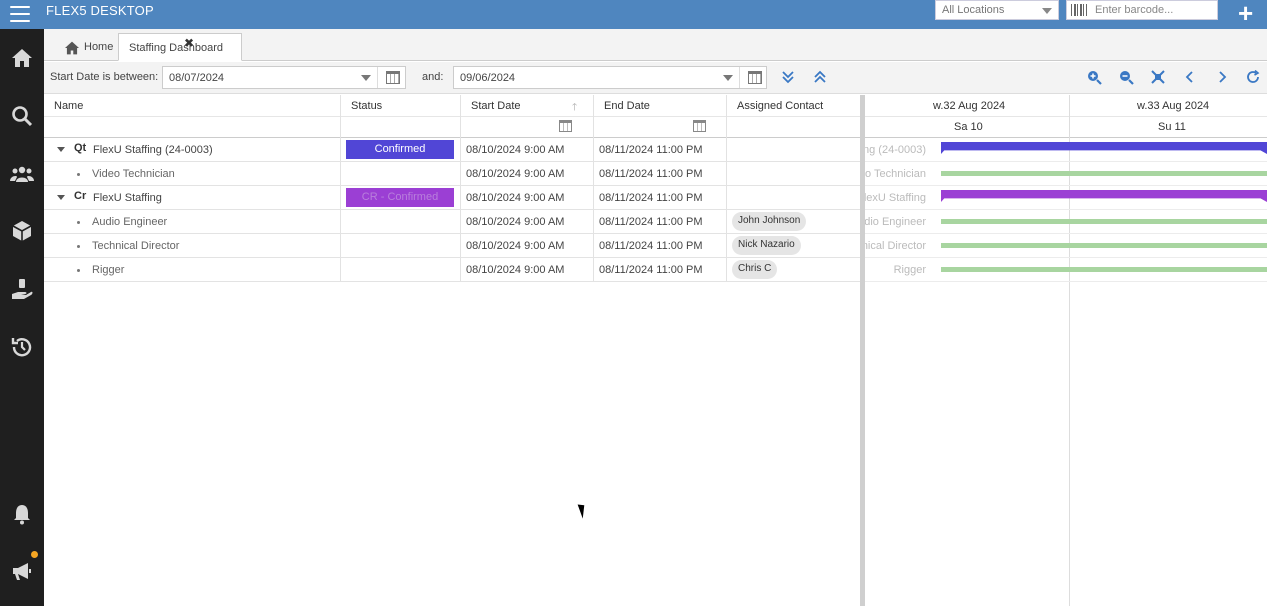  What do you see at coordinates (22, 514) in the screenshot?
I see `bell-icon` at bounding box center [22, 514].